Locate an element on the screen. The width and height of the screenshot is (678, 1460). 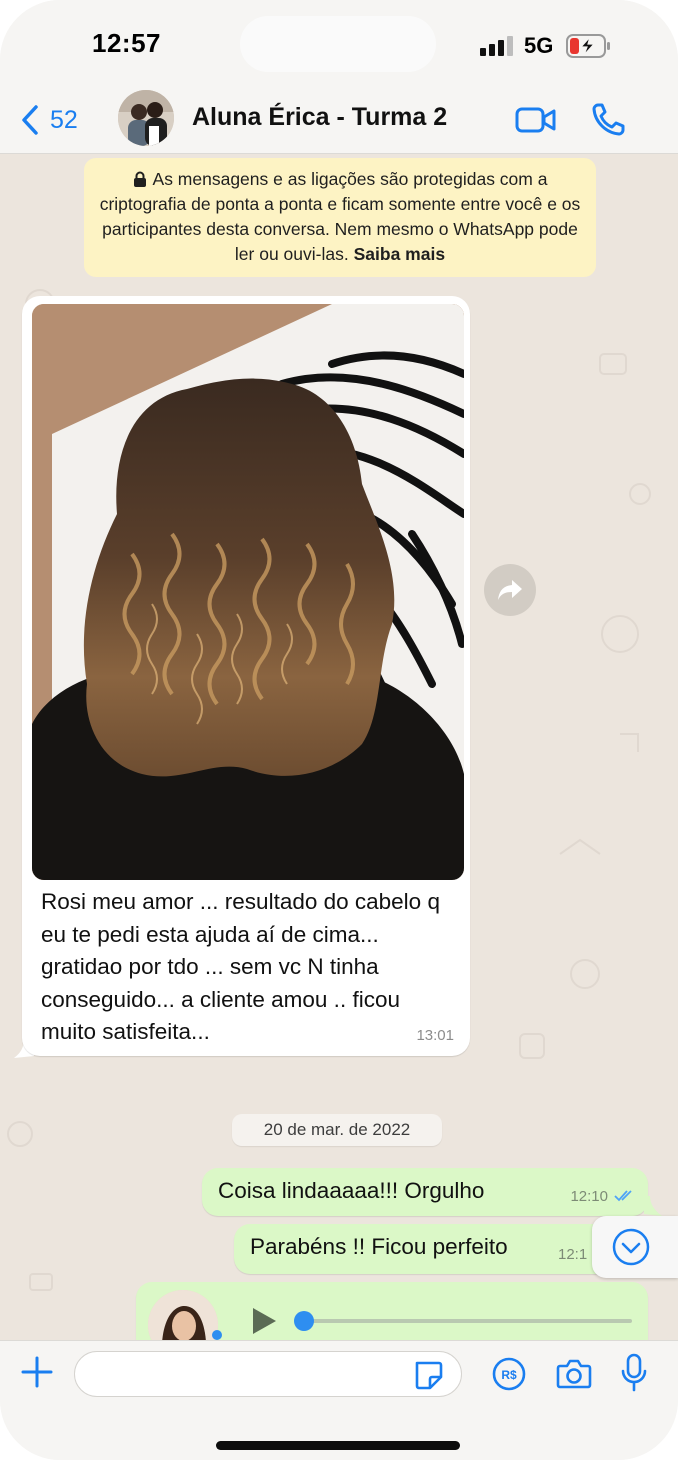
camera-icon is located at coordinates (574, 1374).